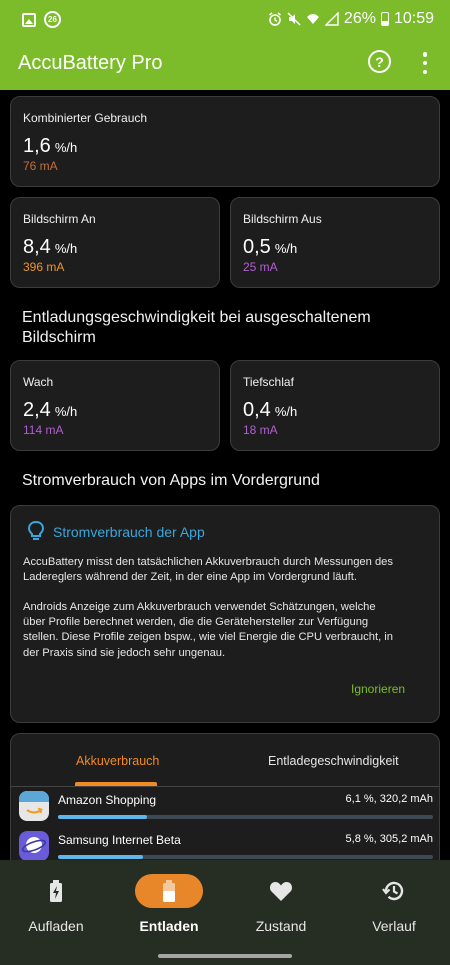  I want to click on screen-on-value: 8,4 %/h, so click(50, 247).